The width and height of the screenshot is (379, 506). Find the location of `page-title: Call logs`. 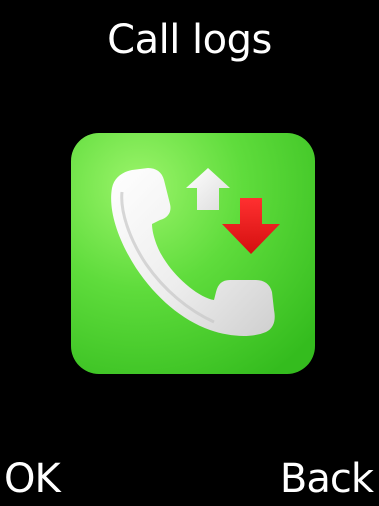

page-title: Call logs is located at coordinates (189, 40).